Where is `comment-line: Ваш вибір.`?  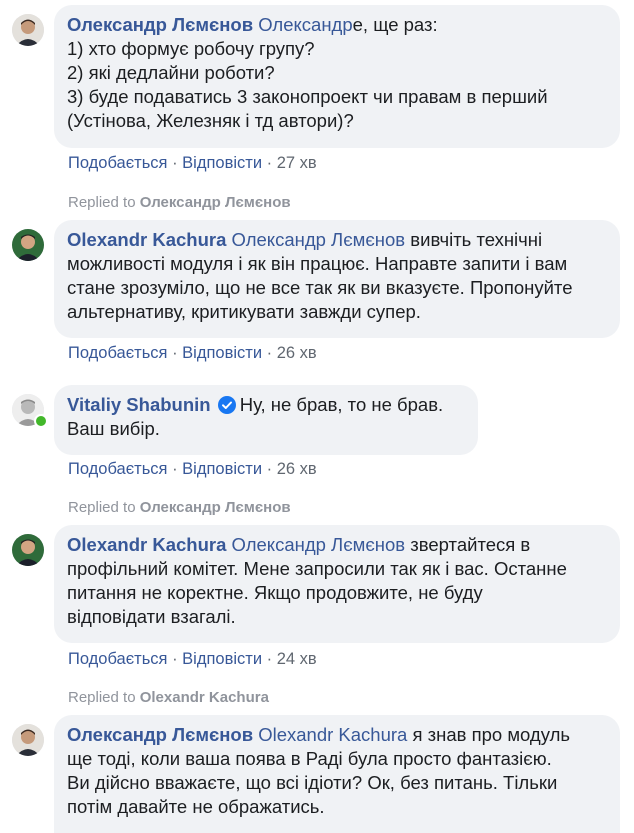
comment-line: Ваш вибір. is located at coordinates (113, 428).